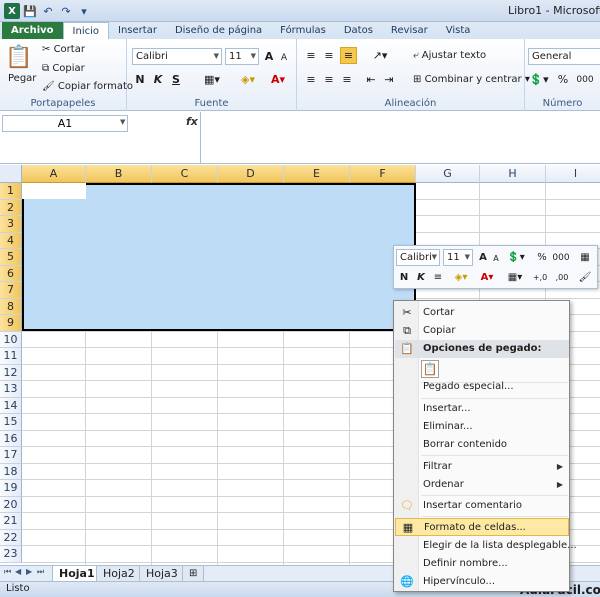 The height and width of the screenshot is (597, 600). What do you see at coordinates (539, 79) in the screenshot?
I see `currency-icon: 💲▾` at bounding box center [539, 79].